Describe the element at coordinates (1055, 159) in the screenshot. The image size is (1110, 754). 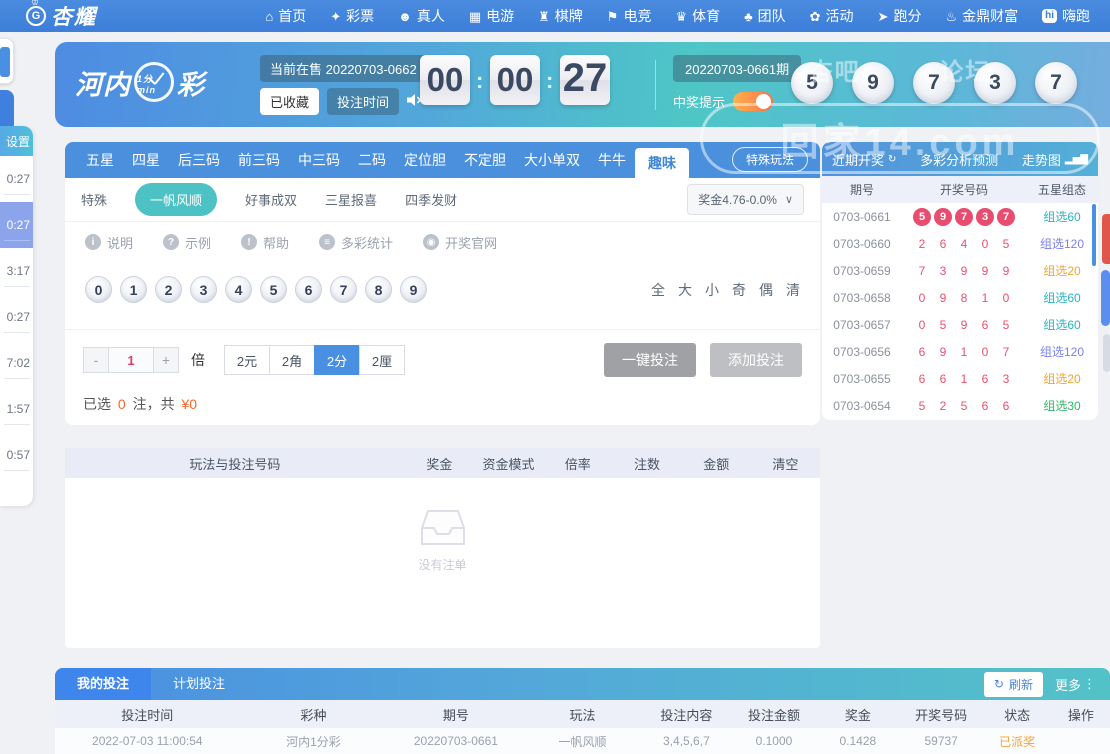
I see `tab-trend-chart: 走势图 ▂▅▇` at that location.